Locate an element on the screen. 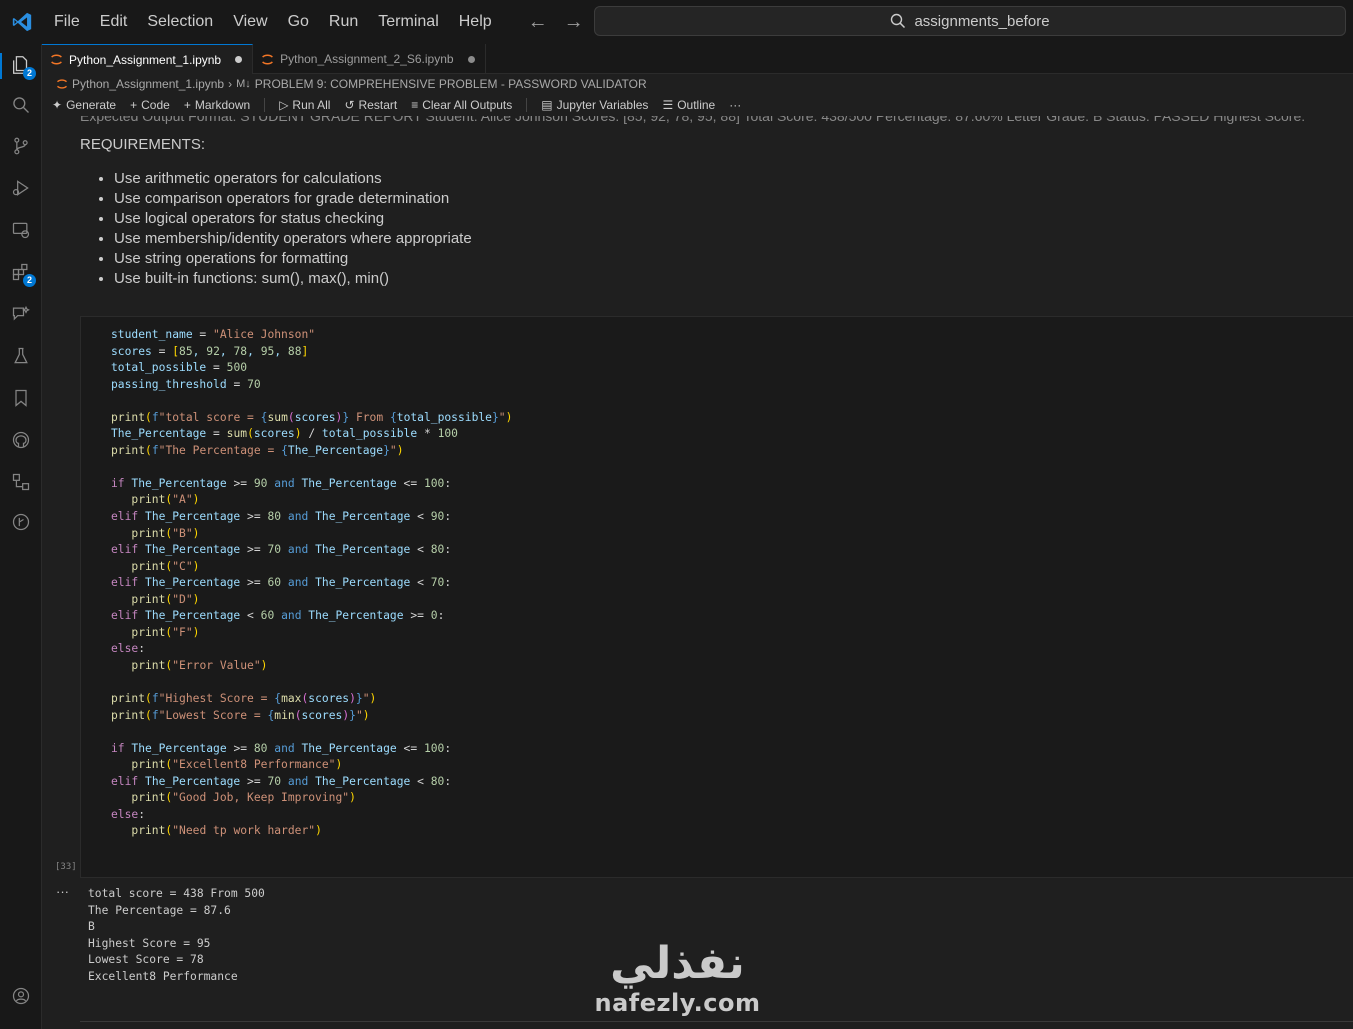  account-icon is located at coordinates (21, 996).